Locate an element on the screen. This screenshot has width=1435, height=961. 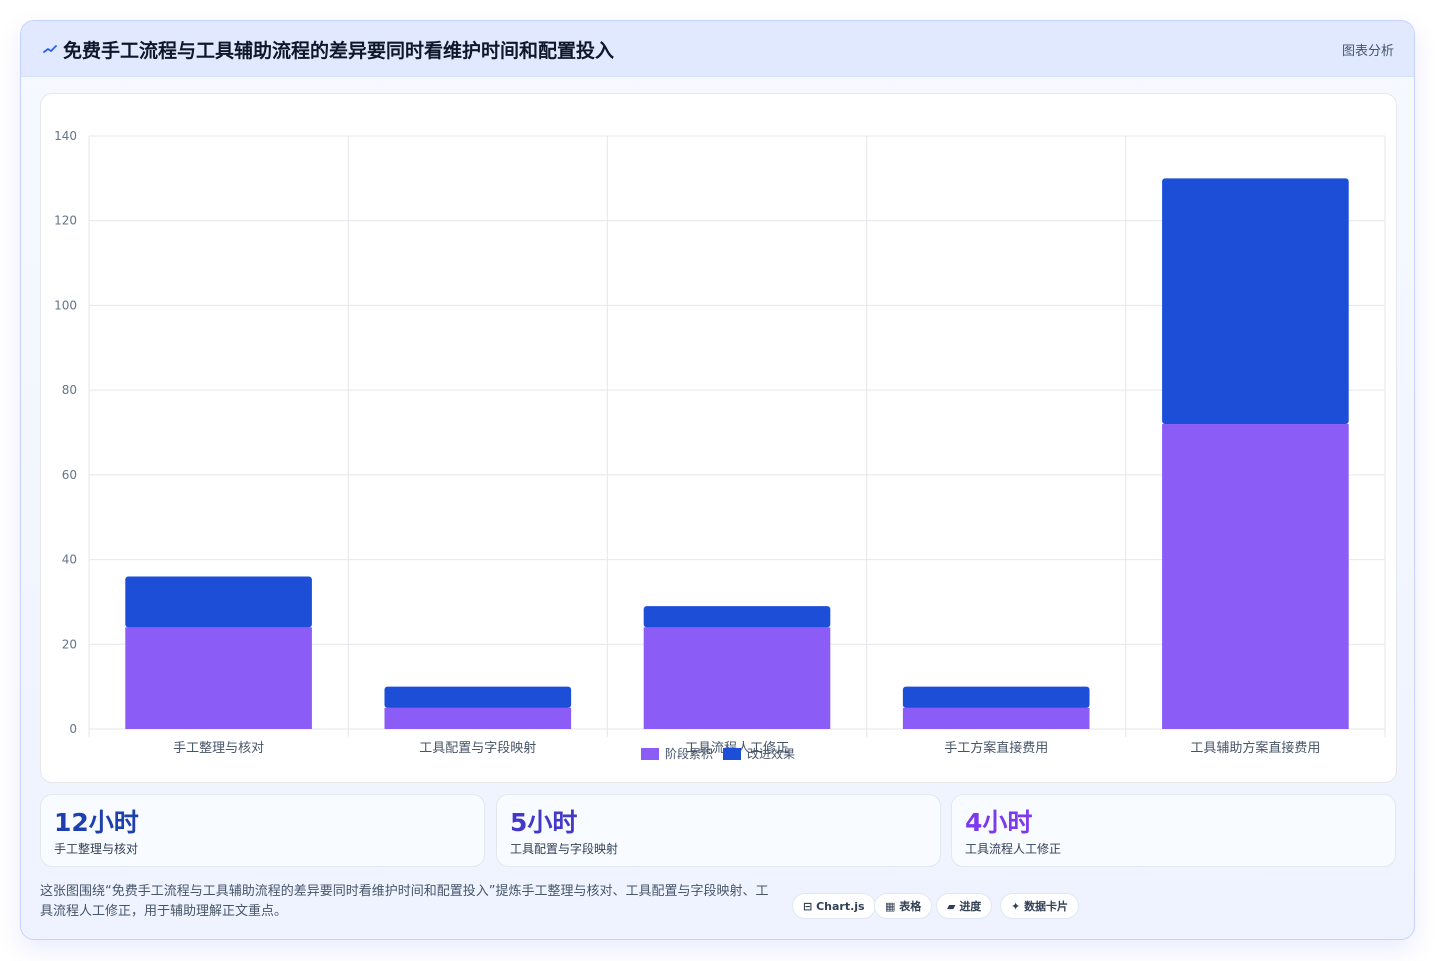
pill-data-card: ✦ 数据卡片 is located at coordinates (1040, 906).